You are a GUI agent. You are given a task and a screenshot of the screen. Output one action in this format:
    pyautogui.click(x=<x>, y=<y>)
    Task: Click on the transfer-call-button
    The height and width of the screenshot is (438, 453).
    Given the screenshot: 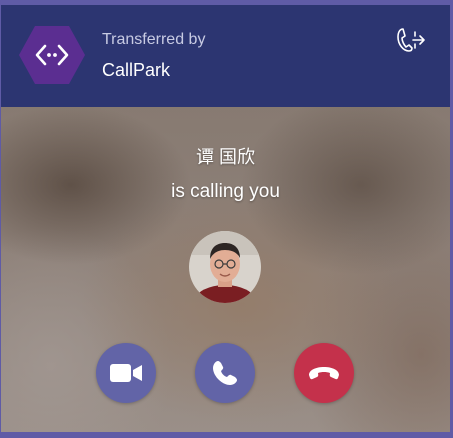 What is the action you would take?
    pyautogui.click(x=411, y=40)
    